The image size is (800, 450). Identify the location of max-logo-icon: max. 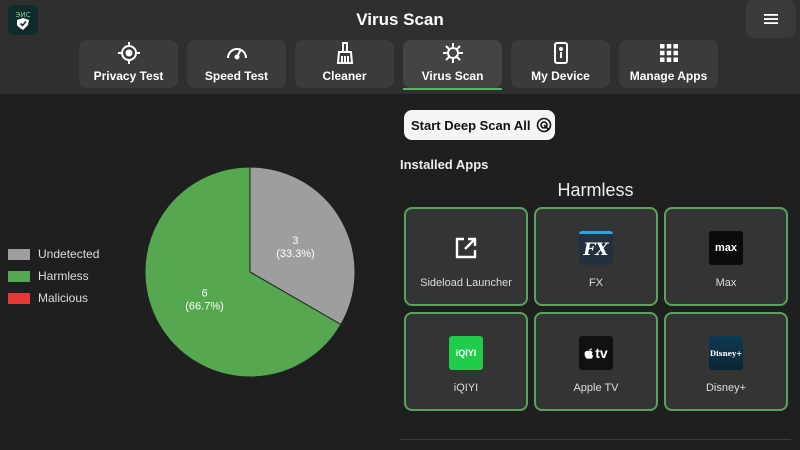
(726, 248).